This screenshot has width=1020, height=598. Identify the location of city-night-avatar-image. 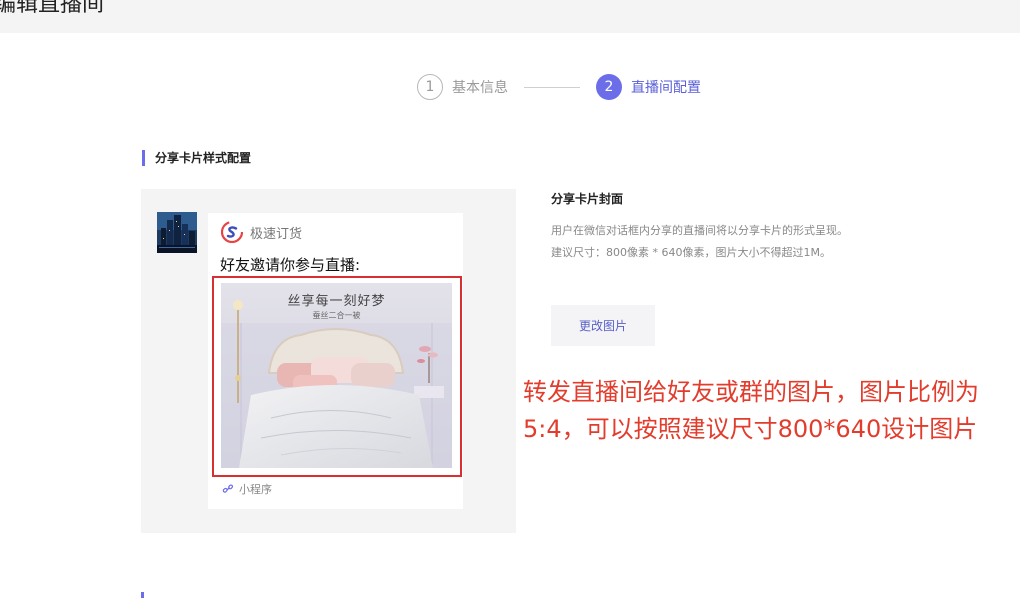
(177, 232).